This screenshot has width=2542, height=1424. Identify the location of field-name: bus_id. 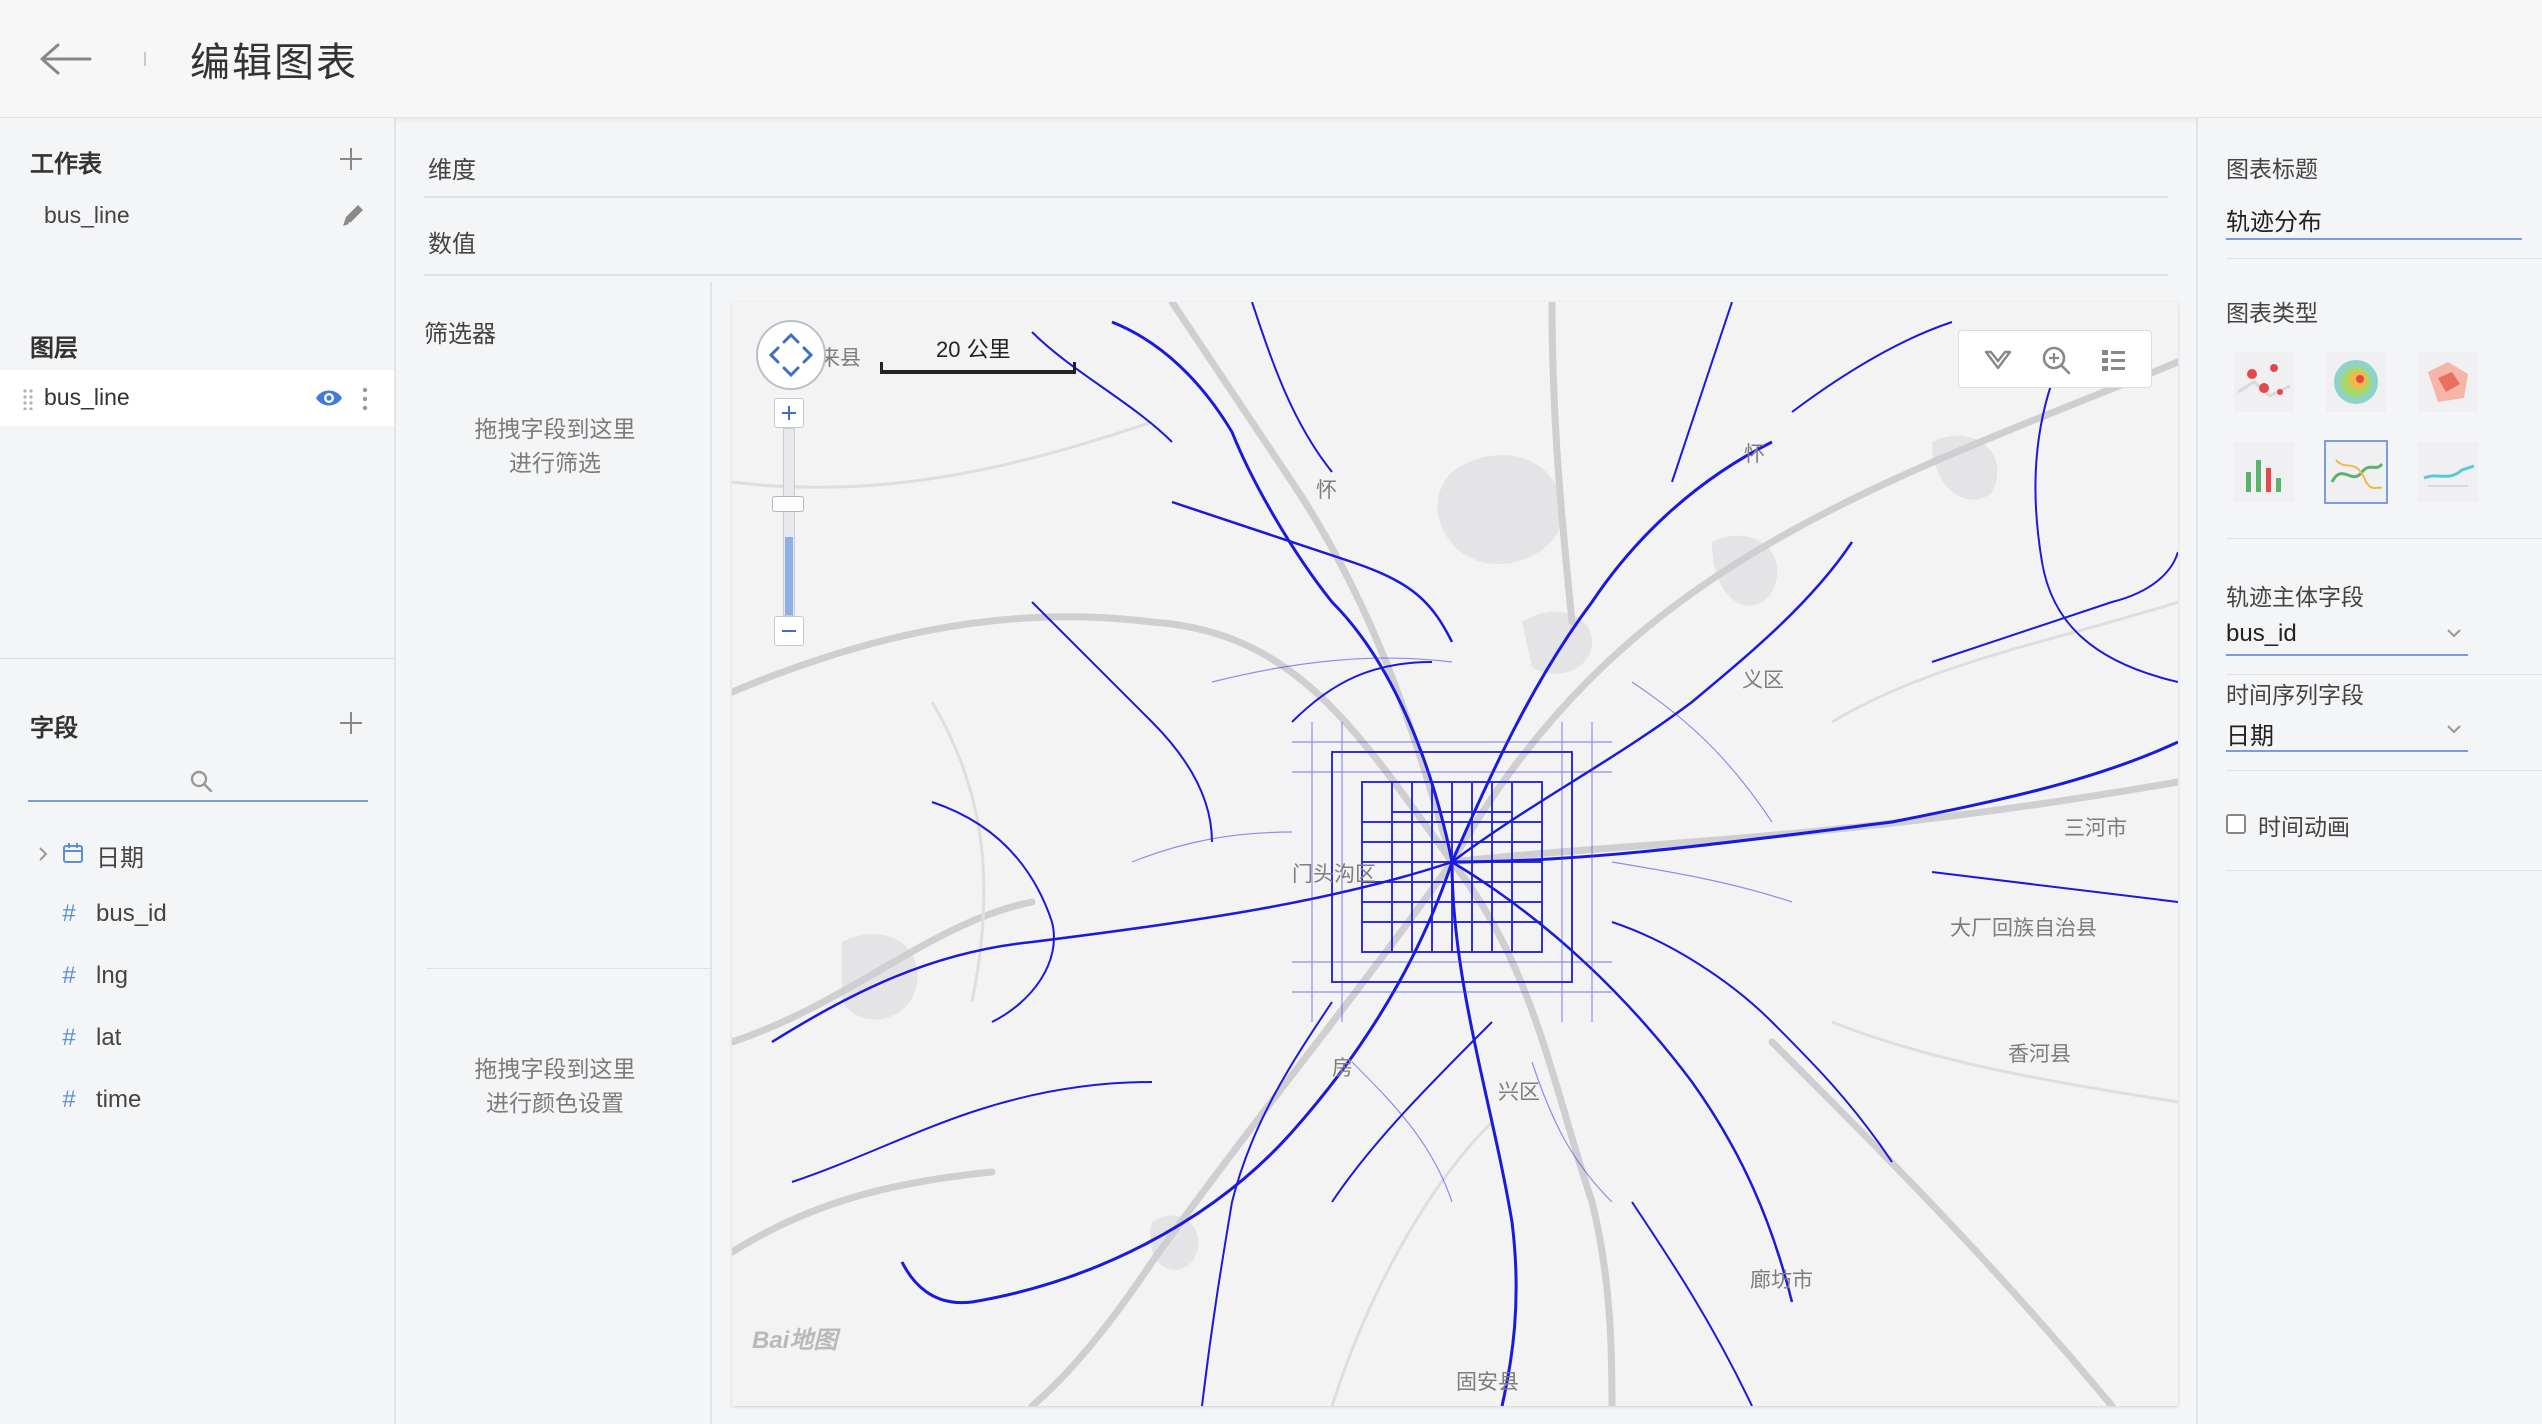
(131, 913).